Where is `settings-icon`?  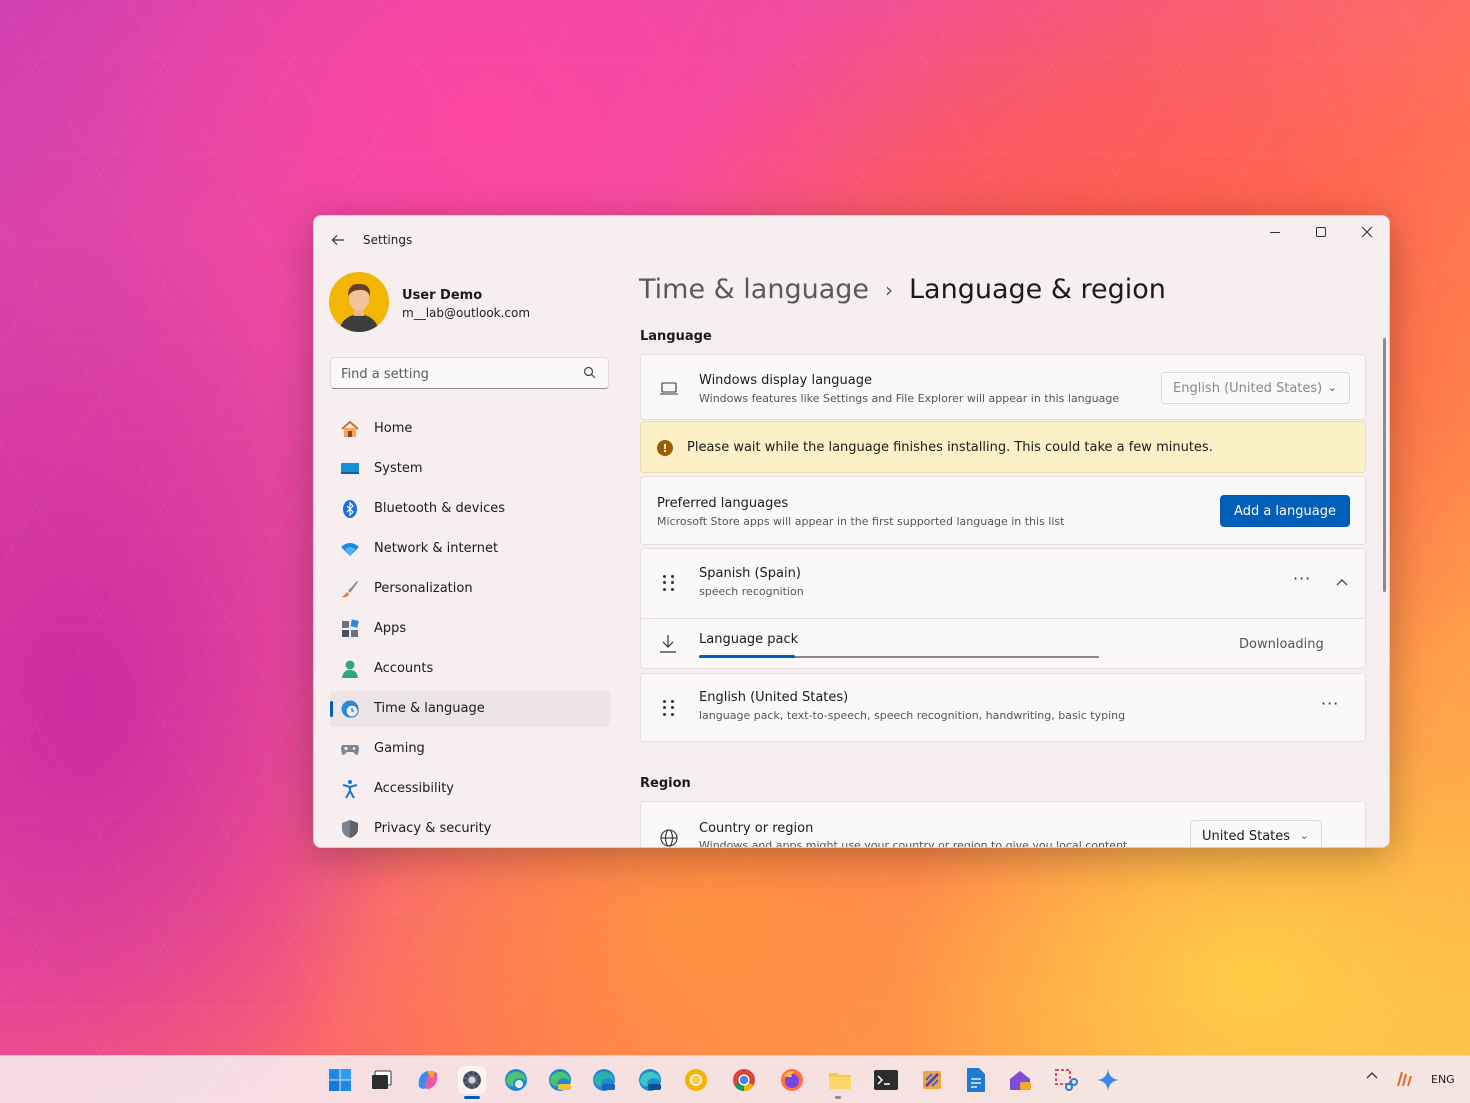 settings-icon is located at coordinates (472, 1080).